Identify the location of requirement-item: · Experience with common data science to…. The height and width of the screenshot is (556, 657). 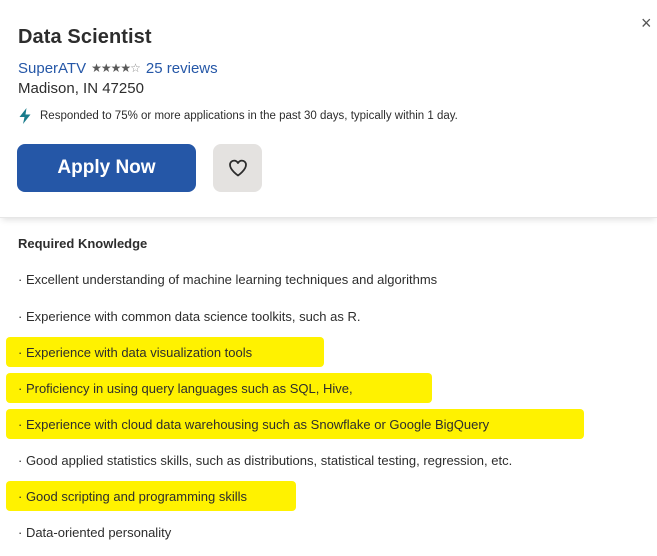
(189, 316).